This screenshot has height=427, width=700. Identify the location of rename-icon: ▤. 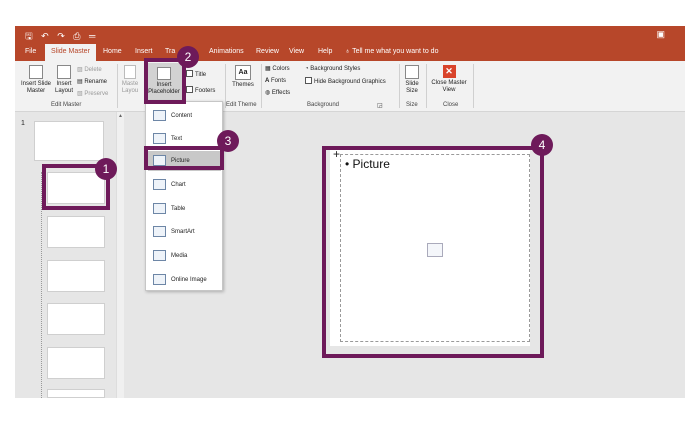
(80, 82).